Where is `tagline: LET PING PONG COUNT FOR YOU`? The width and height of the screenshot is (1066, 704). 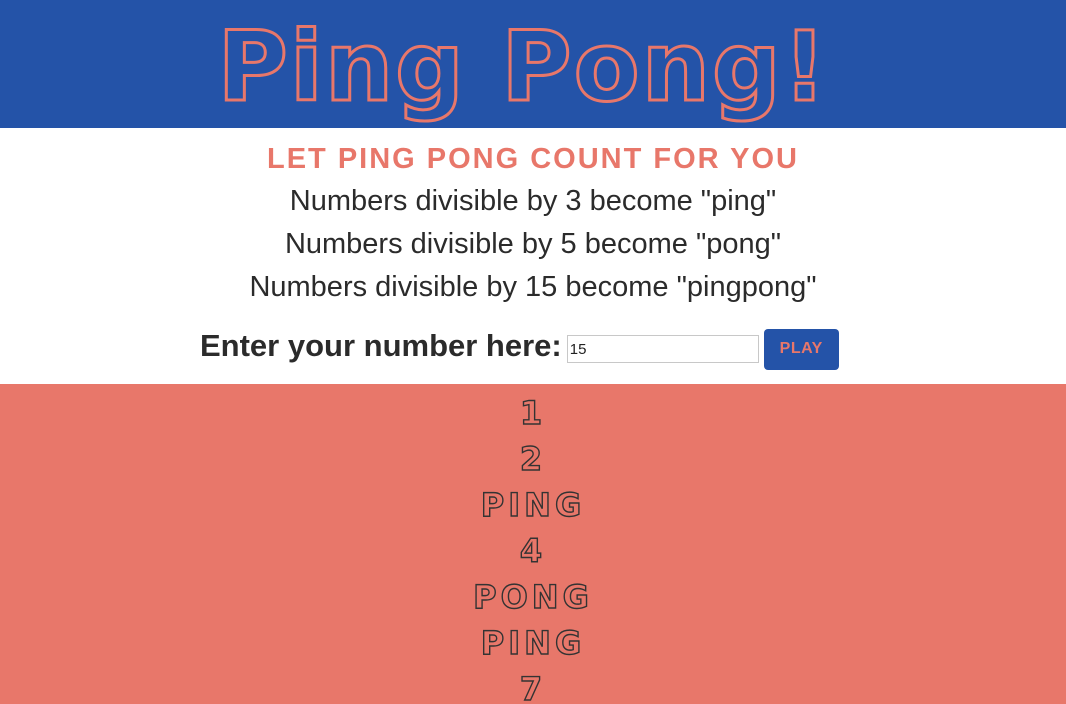 tagline: LET PING PONG COUNT FOR YOU is located at coordinates (533, 159).